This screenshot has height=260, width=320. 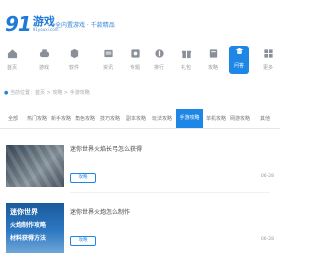 I want to click on logo: 91 游戏 91youxi.com, so click(x=32, y=24).